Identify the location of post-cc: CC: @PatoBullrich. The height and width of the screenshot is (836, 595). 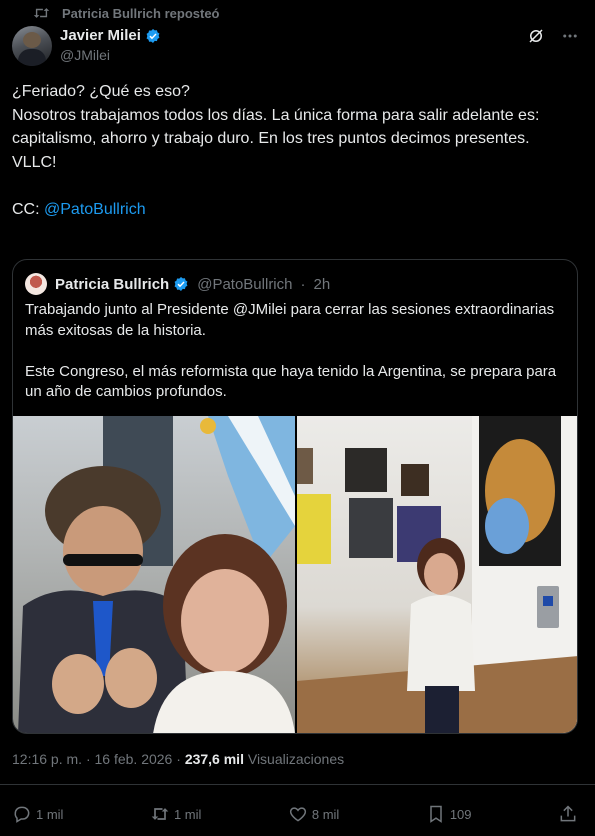
(294, 210).